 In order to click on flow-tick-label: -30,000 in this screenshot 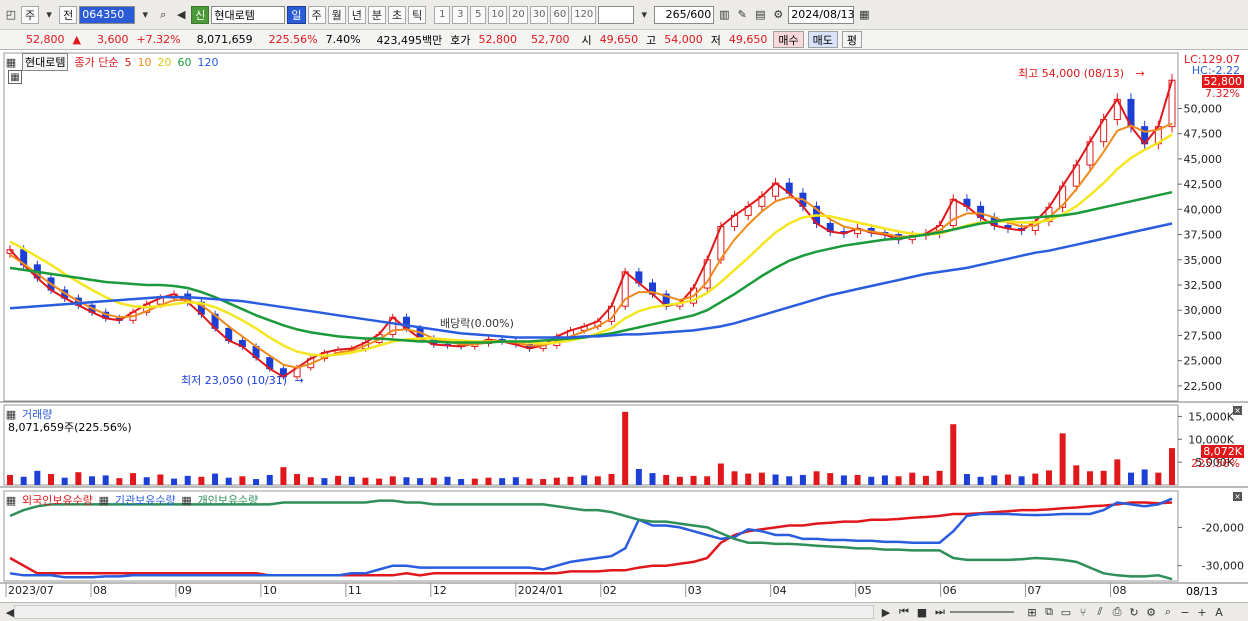, I will do `click(1223, 566)`.